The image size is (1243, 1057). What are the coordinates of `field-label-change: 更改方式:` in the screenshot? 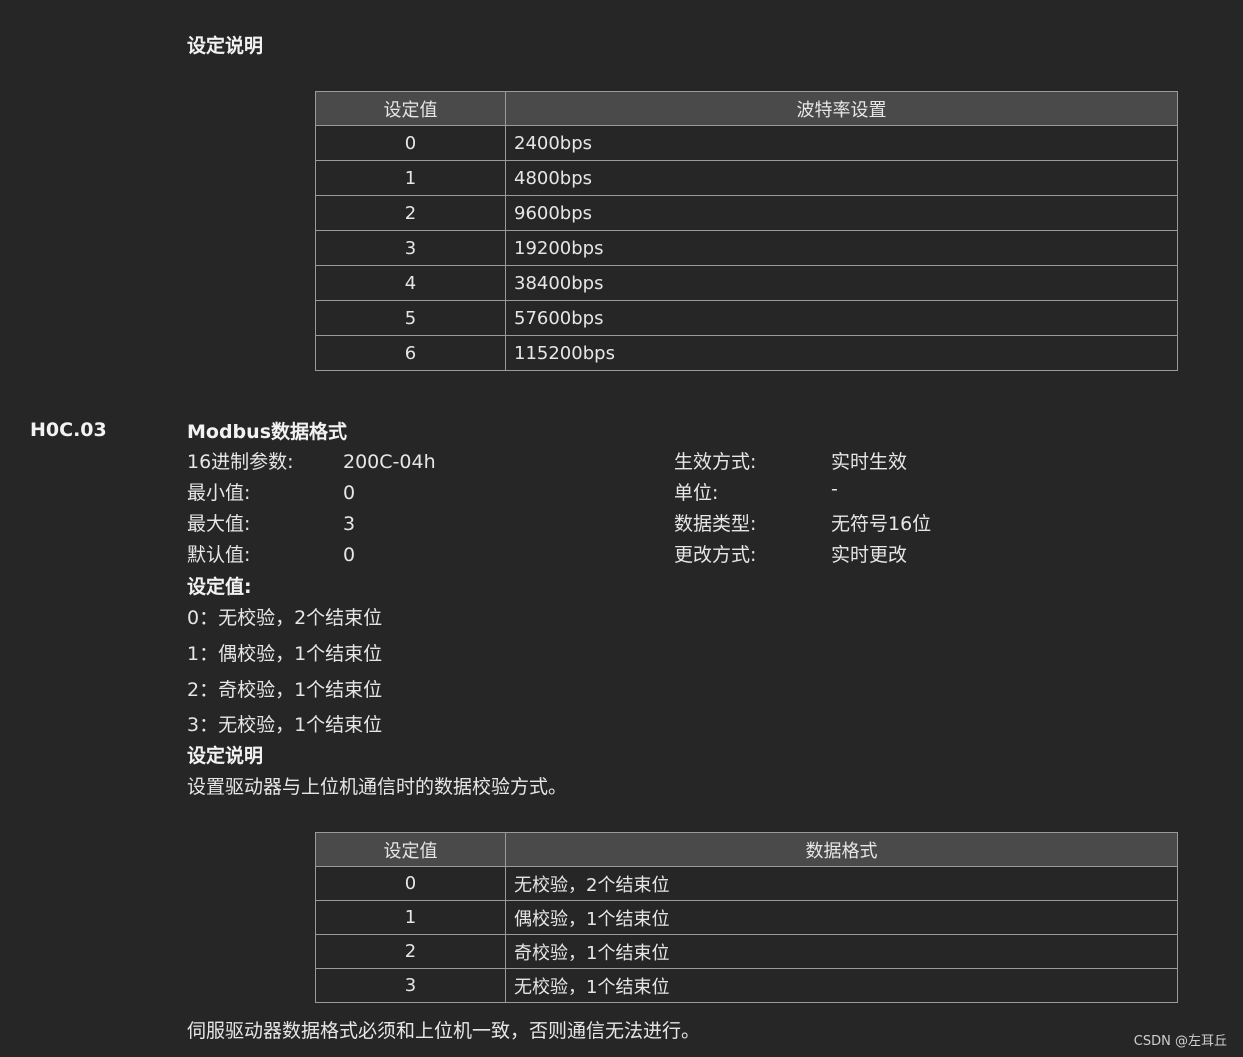 It's located at (715, 555).